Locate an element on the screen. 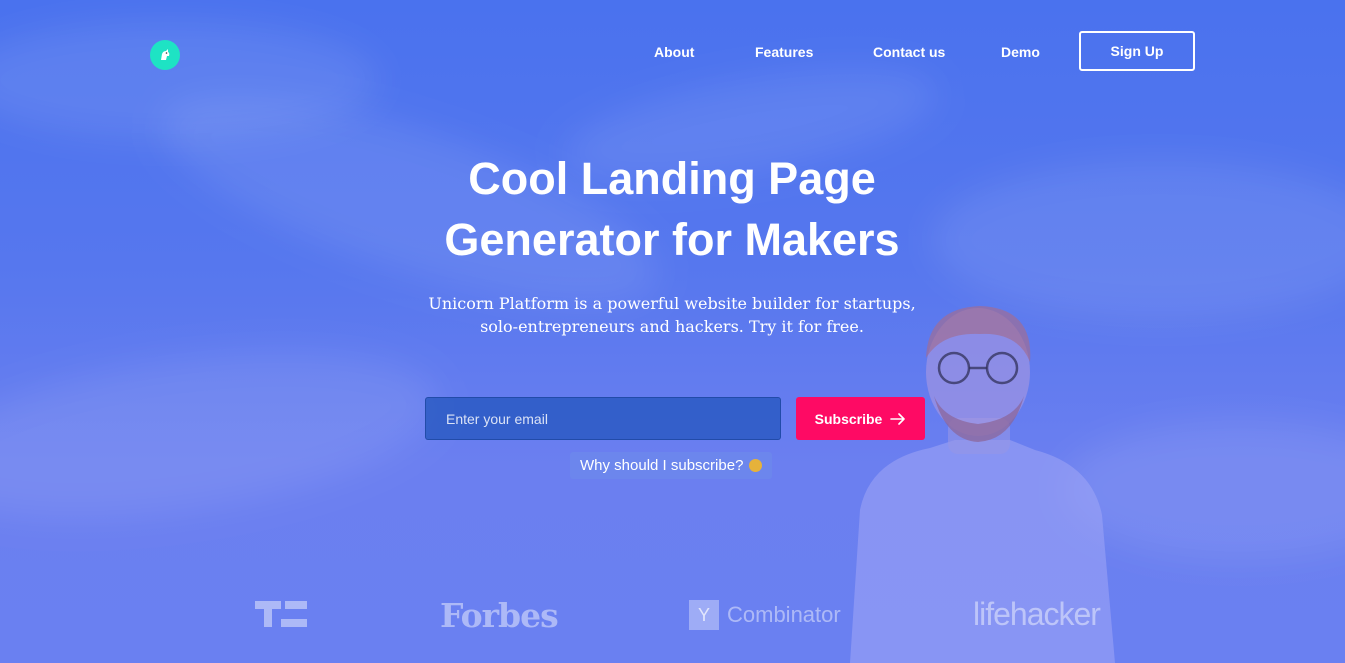 The image size is (1345, 663). ycombinator-mark: Y is located at coordinates (704, 615).